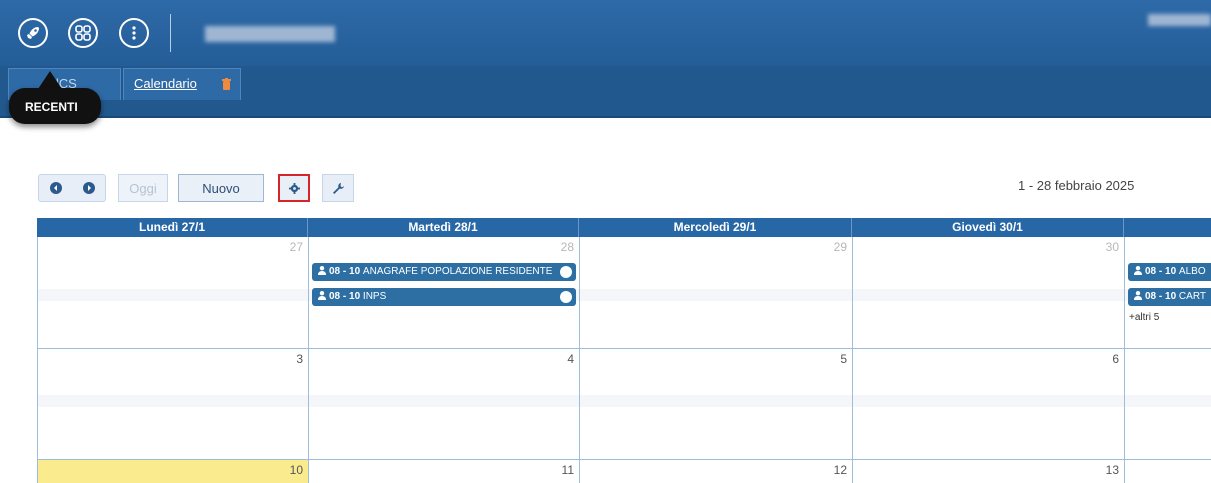  I want to click on more-events-link: +altri 5, so click(1144, 317).